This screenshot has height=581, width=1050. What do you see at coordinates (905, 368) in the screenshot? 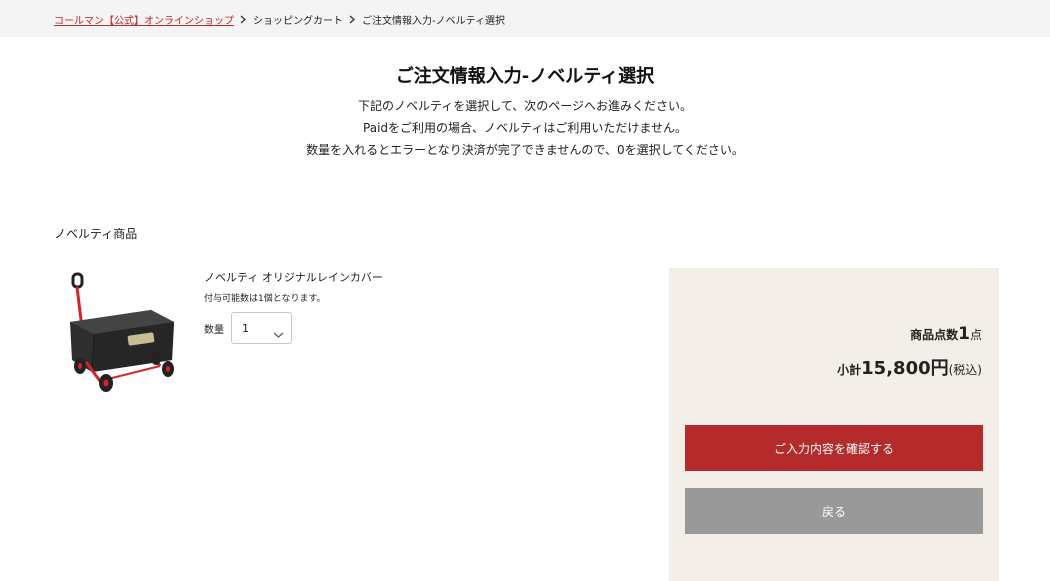
I see `subtotal-value: 15,800円` at bounding box center [905, 368].